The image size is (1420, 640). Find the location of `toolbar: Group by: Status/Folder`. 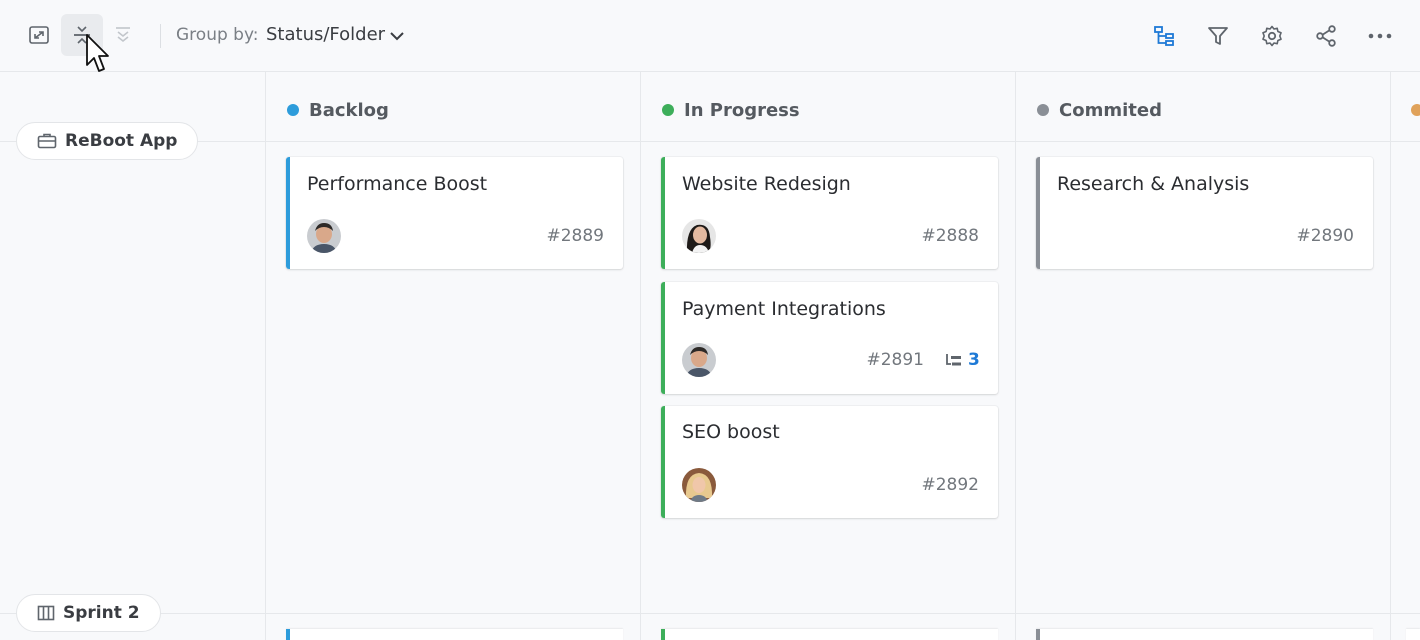

toolbar: Group by: Status/Folder is located at coordinates (710, 36).